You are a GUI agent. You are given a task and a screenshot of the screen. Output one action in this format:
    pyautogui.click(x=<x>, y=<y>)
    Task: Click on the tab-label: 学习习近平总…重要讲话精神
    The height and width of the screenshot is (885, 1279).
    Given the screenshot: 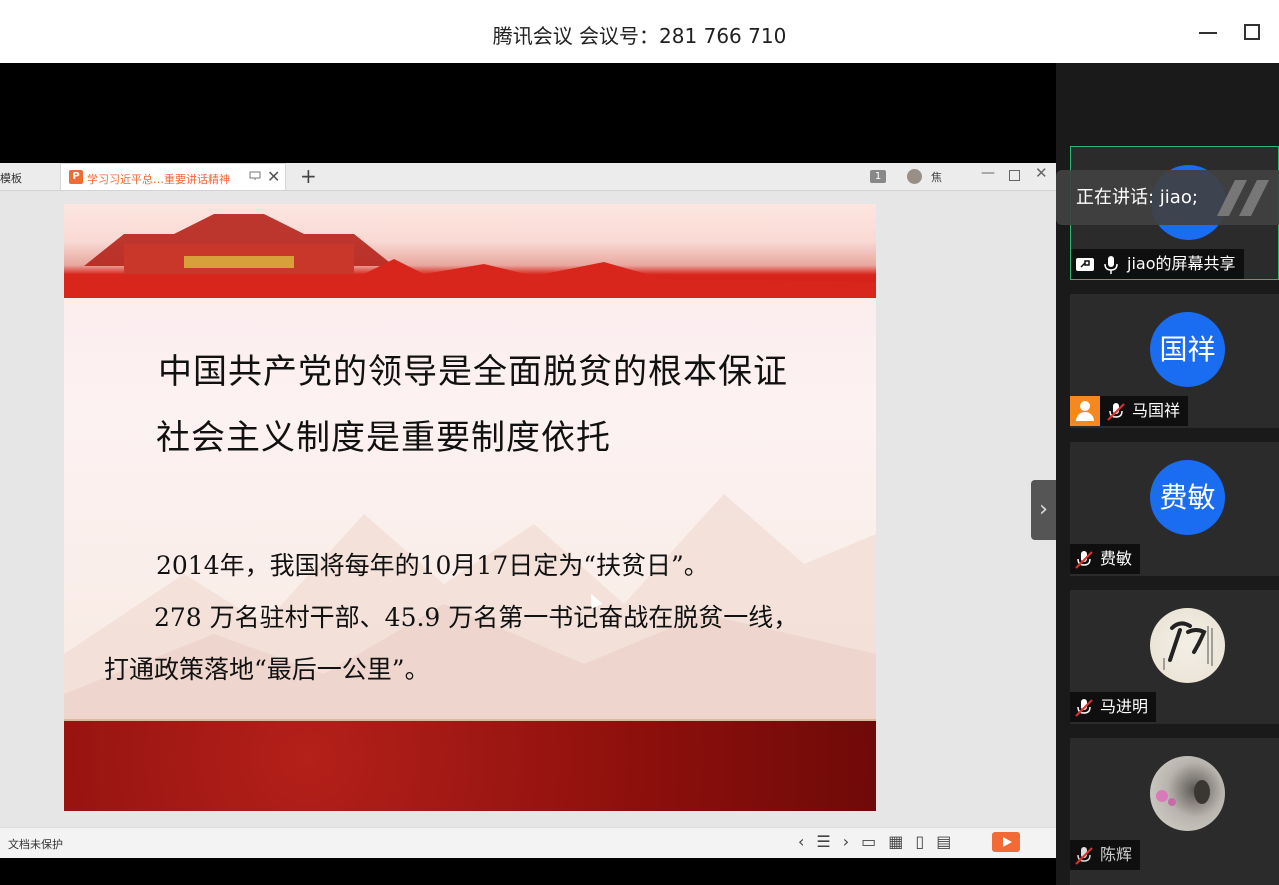 What is the action you would take?
    pyautogui.click(x=158, y=179)
    